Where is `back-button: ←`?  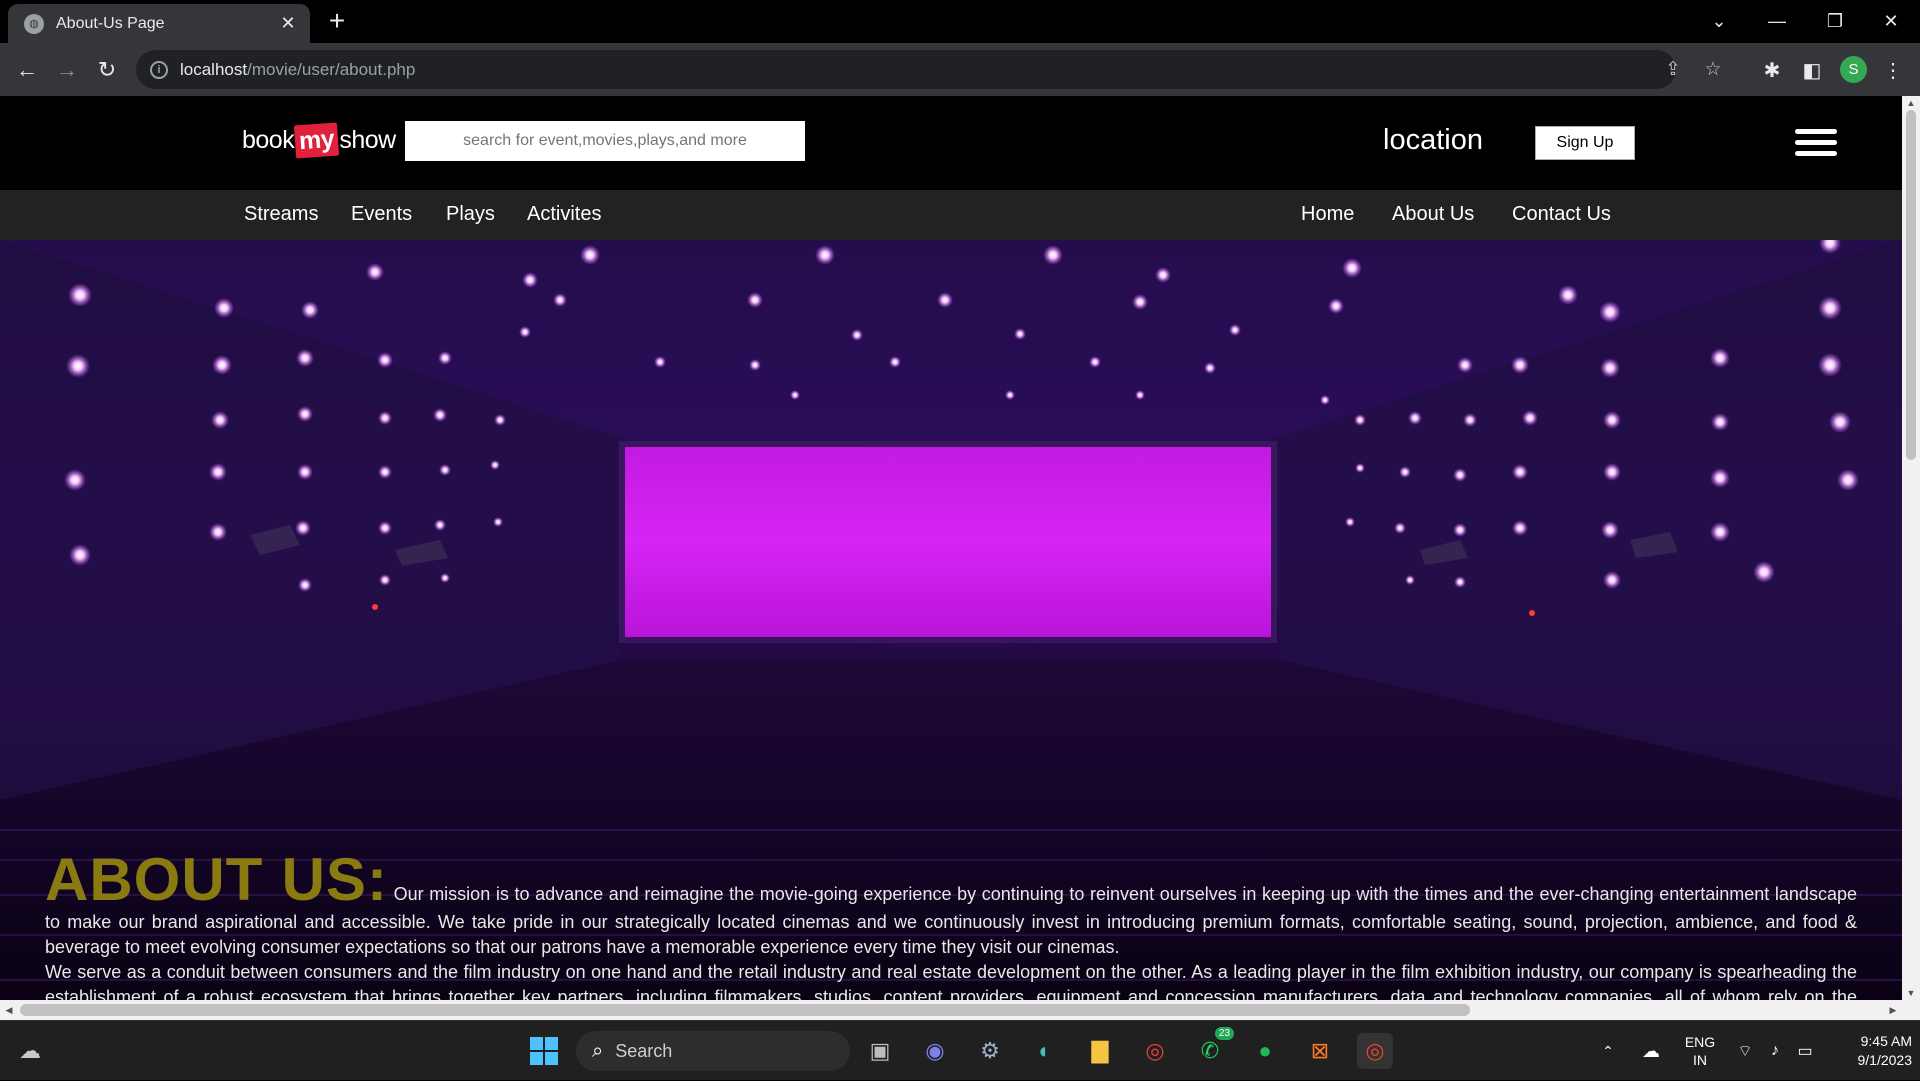
back-button: ← is located at coordinates (27, 70).